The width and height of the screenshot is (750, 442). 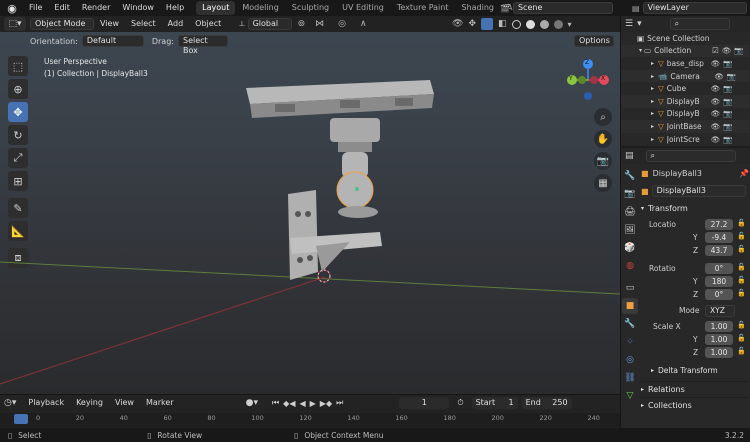 I want to click on zoom-icon: ⌕, so click(x=603, y=117).